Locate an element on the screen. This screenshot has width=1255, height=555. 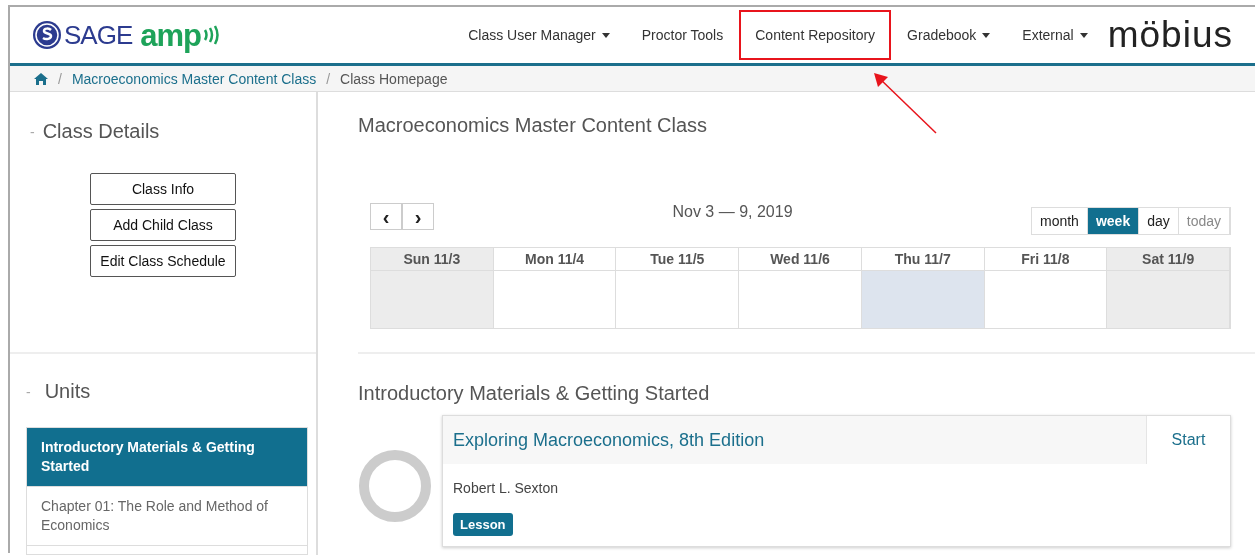
progress-ring-icon is located at coordinates (395, 486).